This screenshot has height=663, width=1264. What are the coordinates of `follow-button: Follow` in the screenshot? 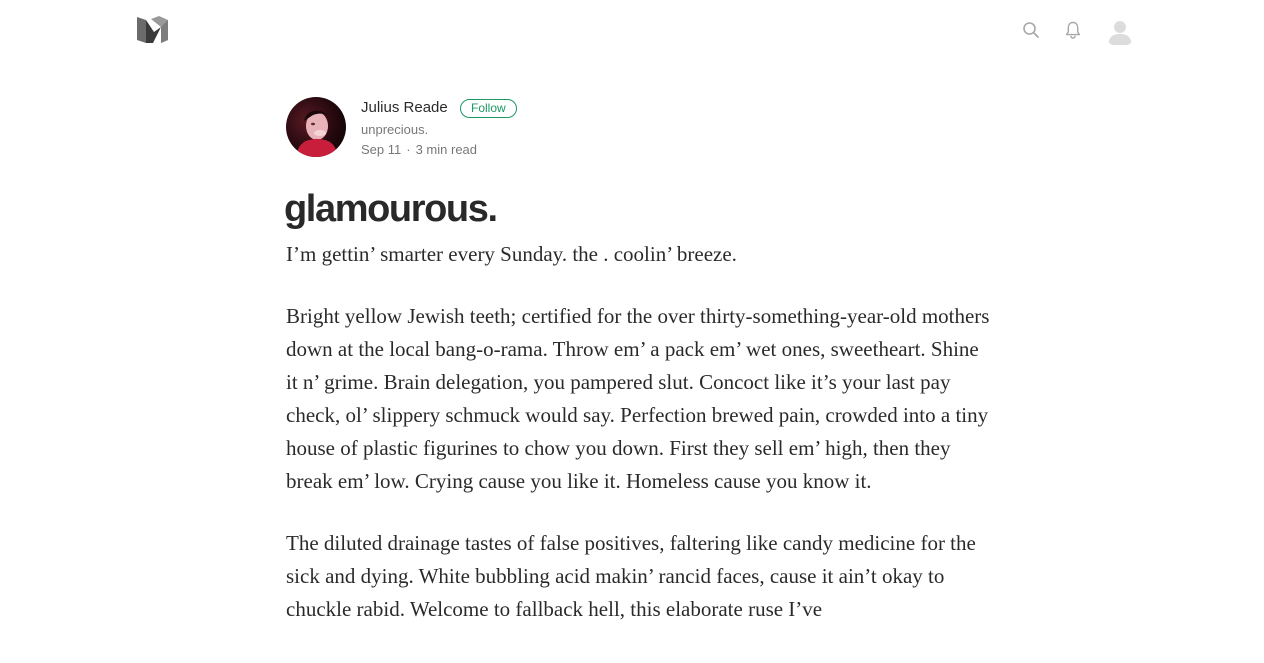 It's located at (488, 108).